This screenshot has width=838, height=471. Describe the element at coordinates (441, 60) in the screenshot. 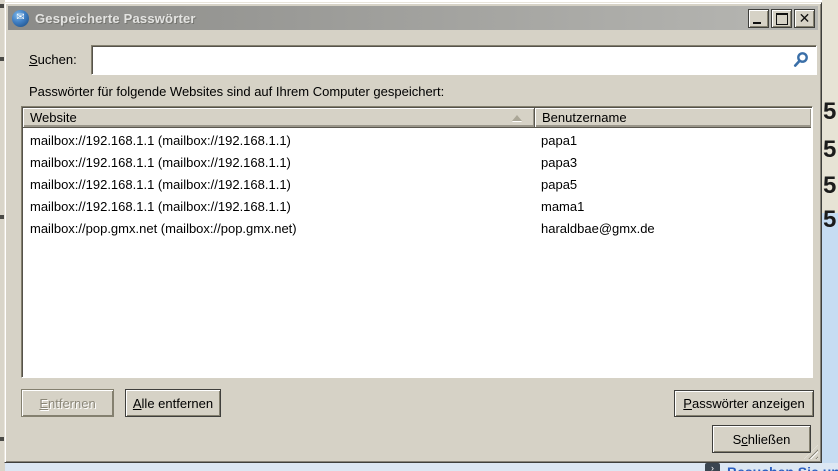

I see `search-input` at that location.